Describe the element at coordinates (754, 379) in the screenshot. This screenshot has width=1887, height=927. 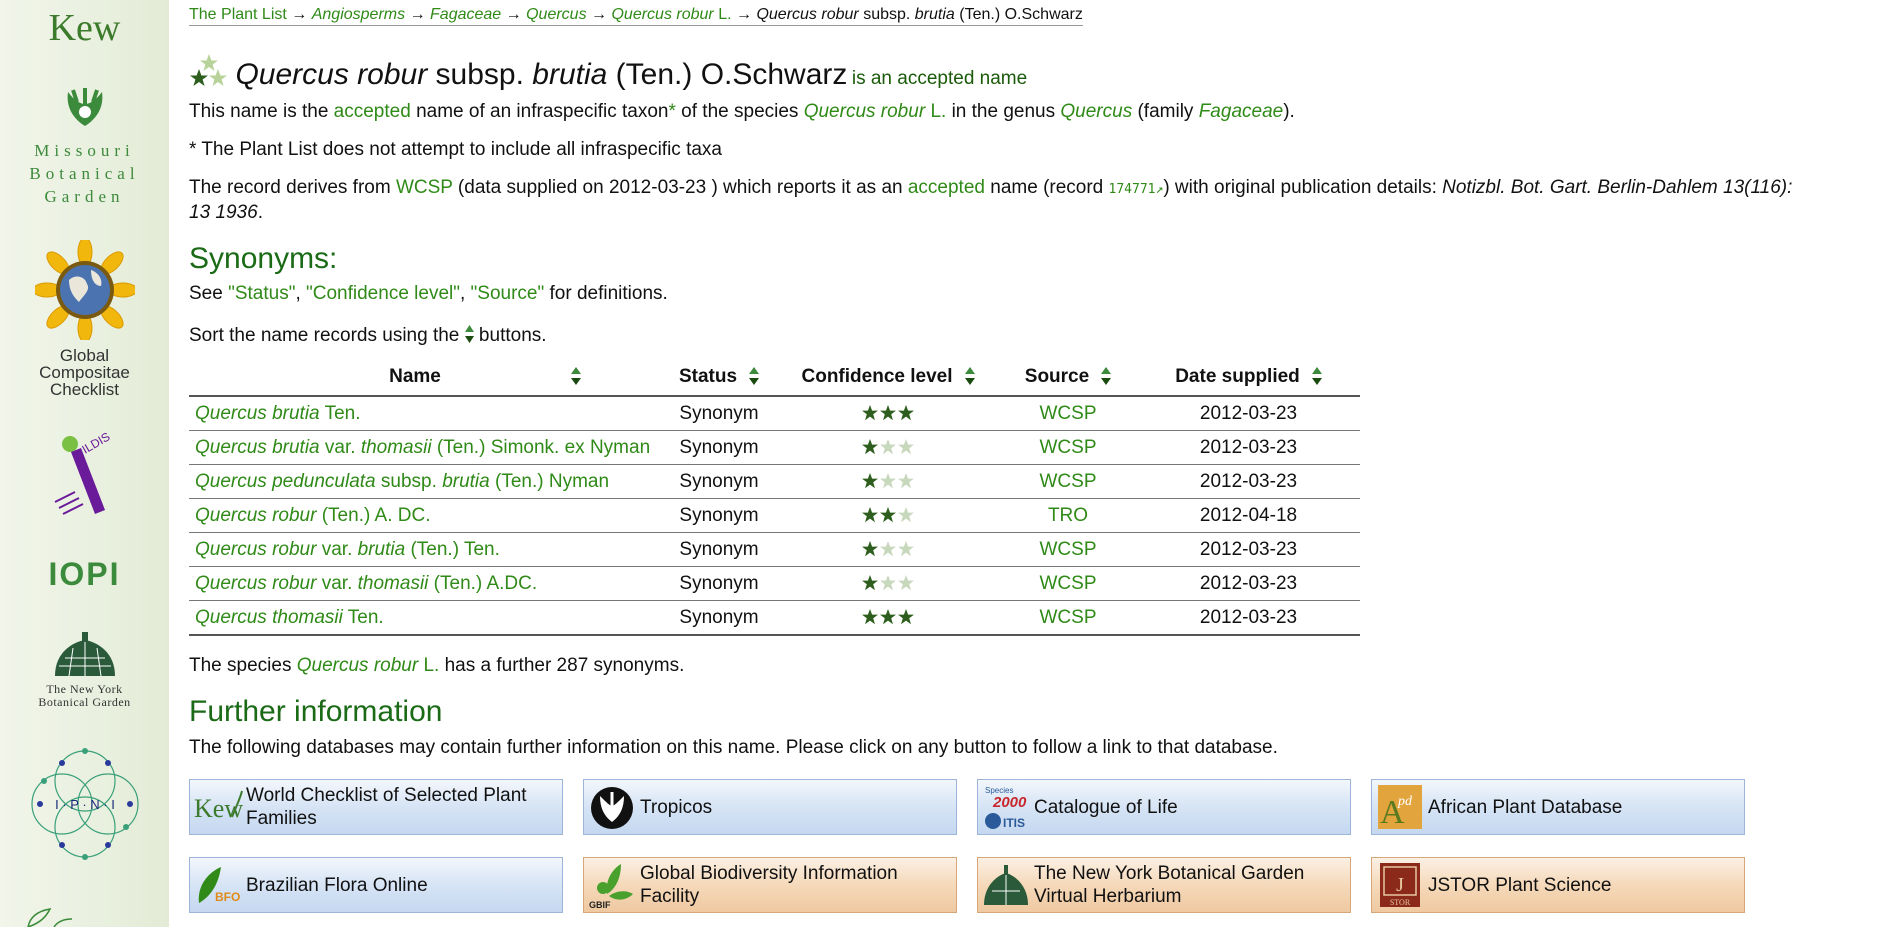
I see `sort-status-button` at that location.